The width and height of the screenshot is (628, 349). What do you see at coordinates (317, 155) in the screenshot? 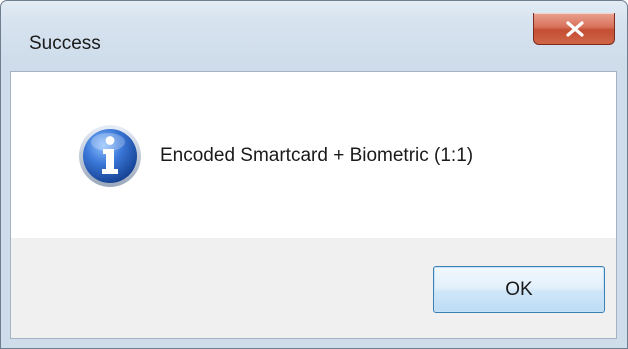
I see `message-text: Encoded Smartcard + Biometric (1:1)` at bounding box center [317, 155].